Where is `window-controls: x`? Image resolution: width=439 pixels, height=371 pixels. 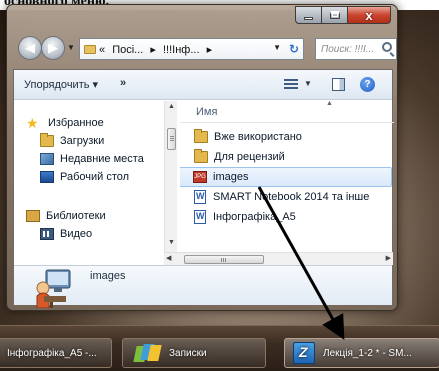
window-controls: x is located at coordinates (343, 15).